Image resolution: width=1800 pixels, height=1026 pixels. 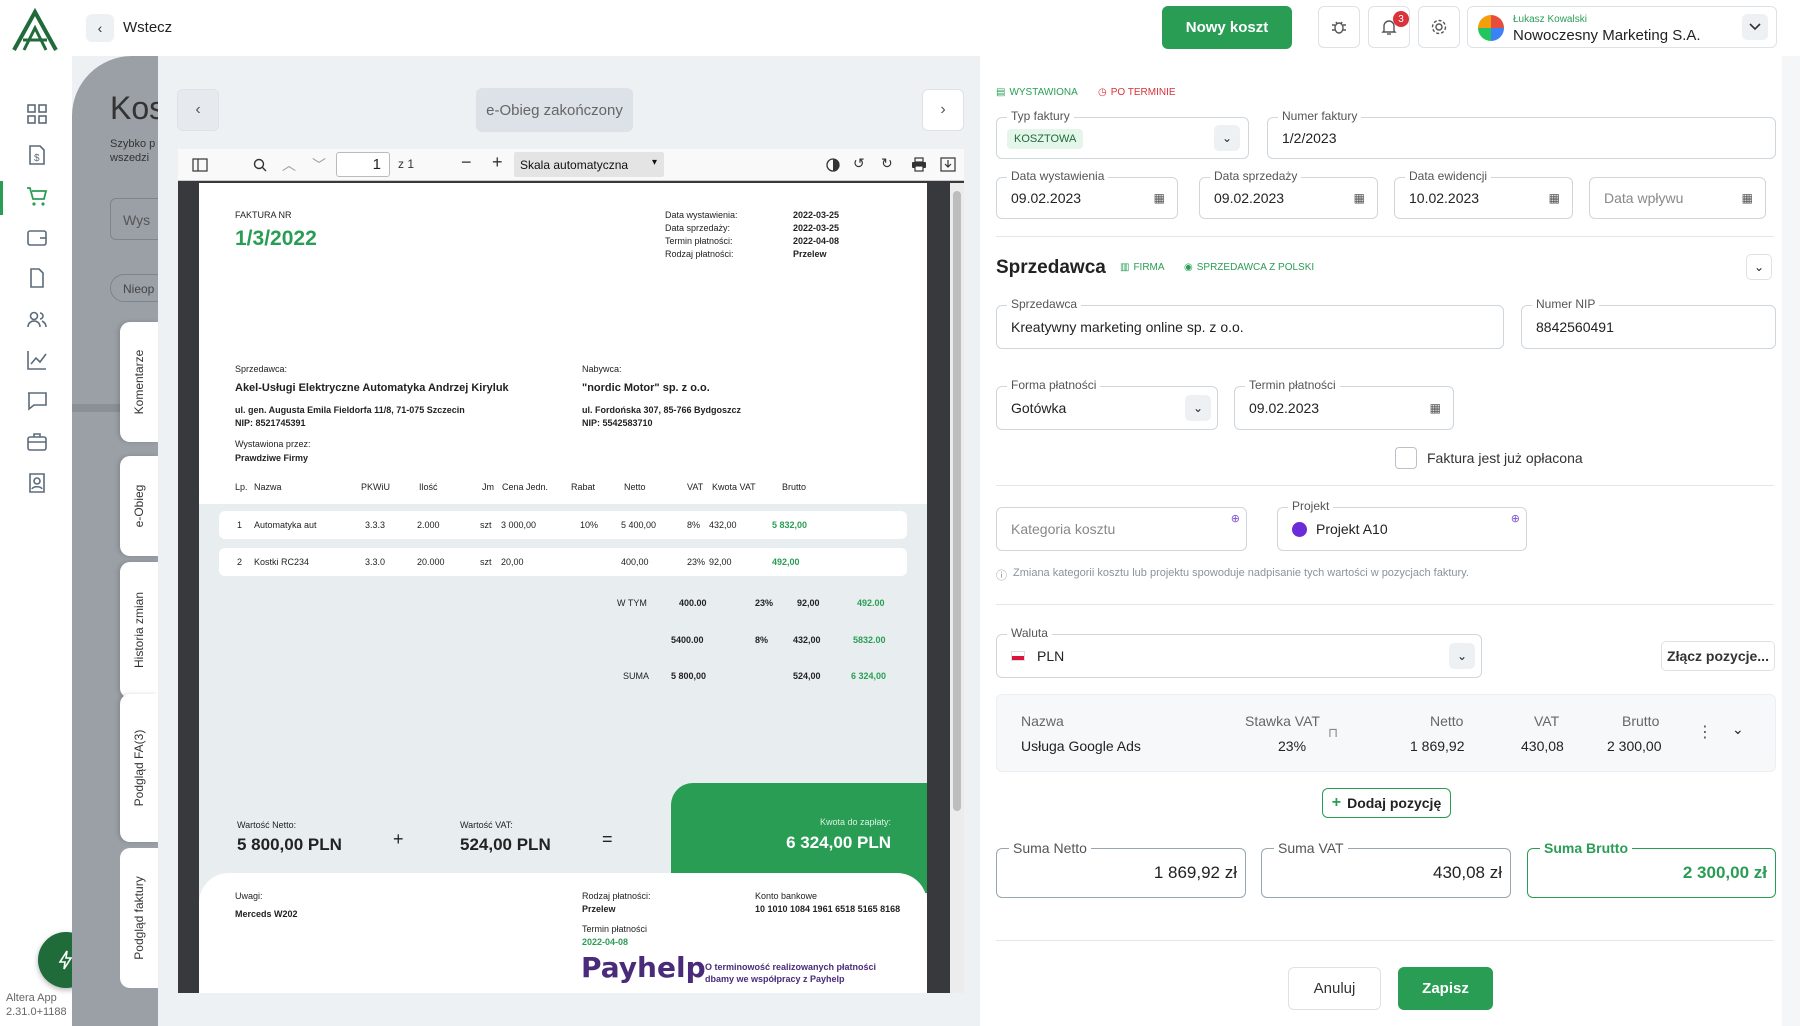 I want to click on document-icon, so click(x=37, y=278).